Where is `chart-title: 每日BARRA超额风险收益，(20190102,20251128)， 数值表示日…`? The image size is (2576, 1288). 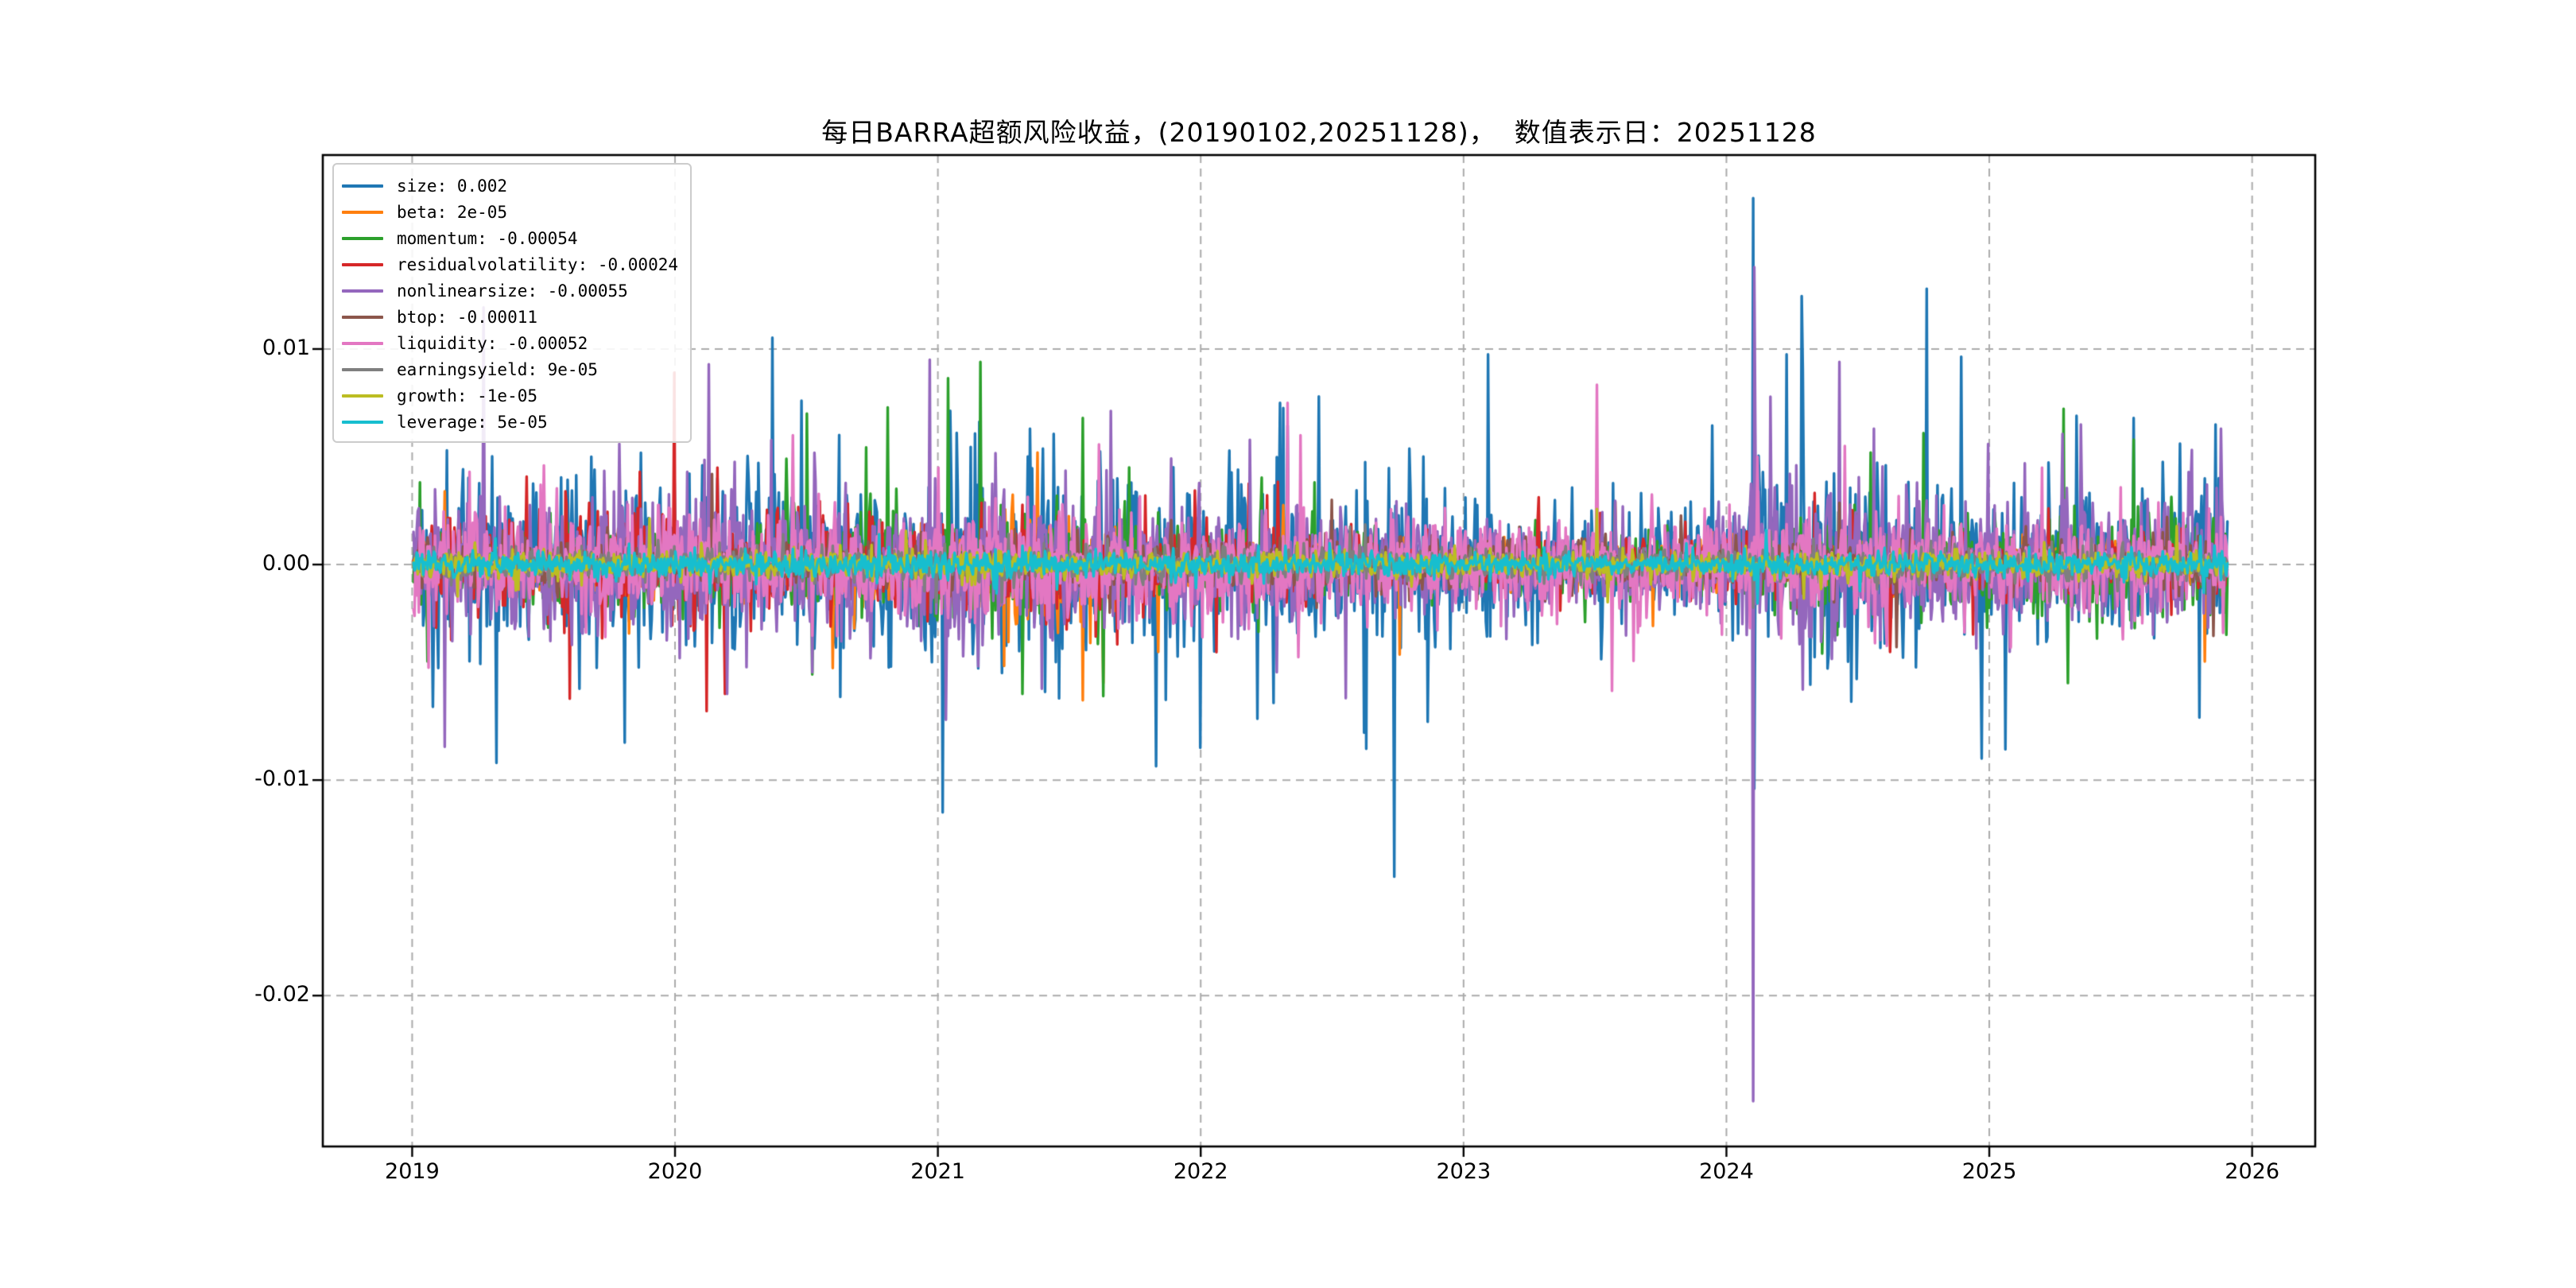
chart-title: 每日BARRA超额风险收益，(20190102,20251128)， 数值表示日… is located at coordinates (1319, 132).